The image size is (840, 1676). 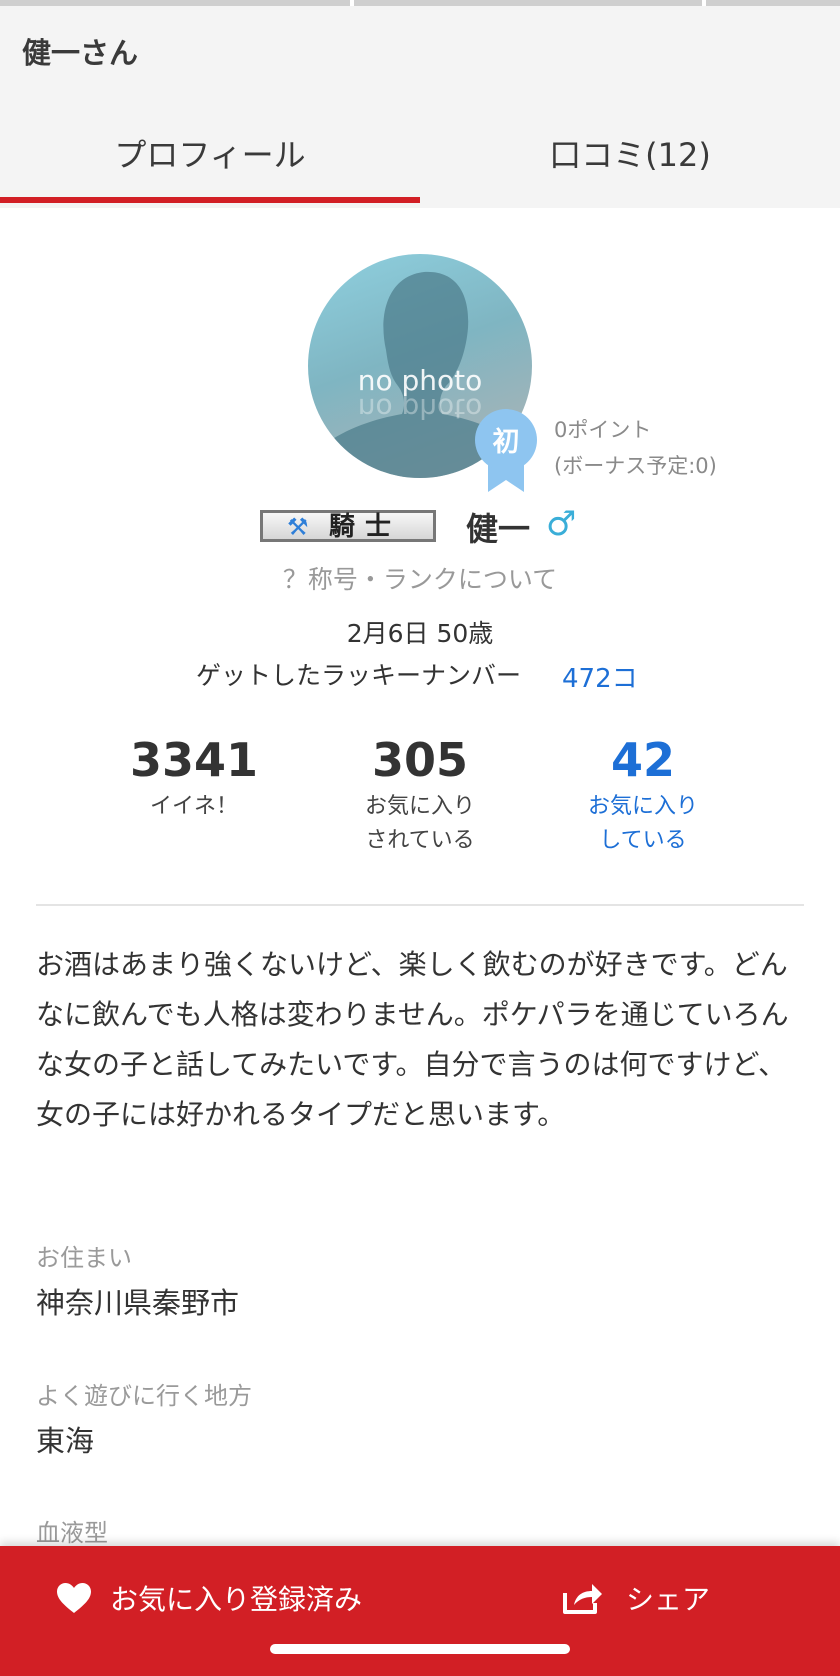 I want to click on rank-label: 騎士, so click(x=365, y=527).